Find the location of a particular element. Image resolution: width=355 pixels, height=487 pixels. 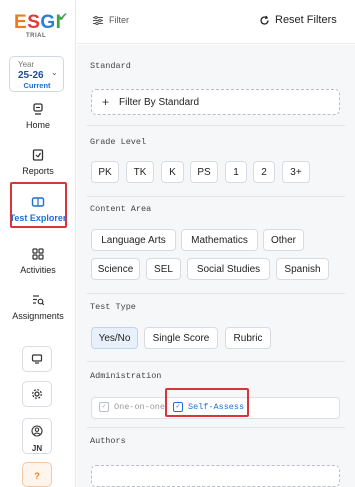

settings-gear-icon is located at coordinates (37, 394).